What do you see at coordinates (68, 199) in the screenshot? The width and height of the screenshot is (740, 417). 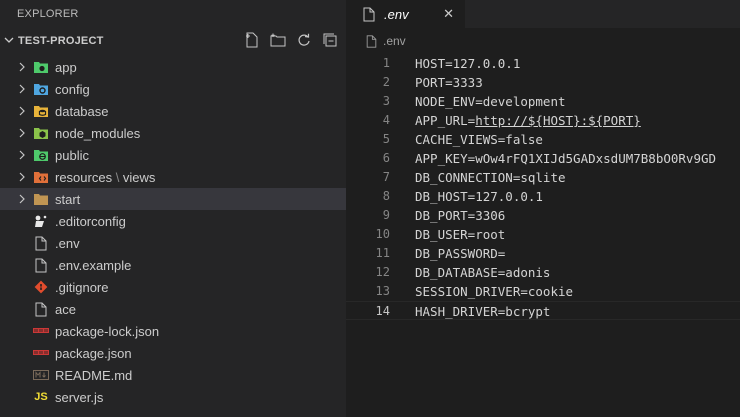 I see `tree-label: start` at bounding box center [68, 199].